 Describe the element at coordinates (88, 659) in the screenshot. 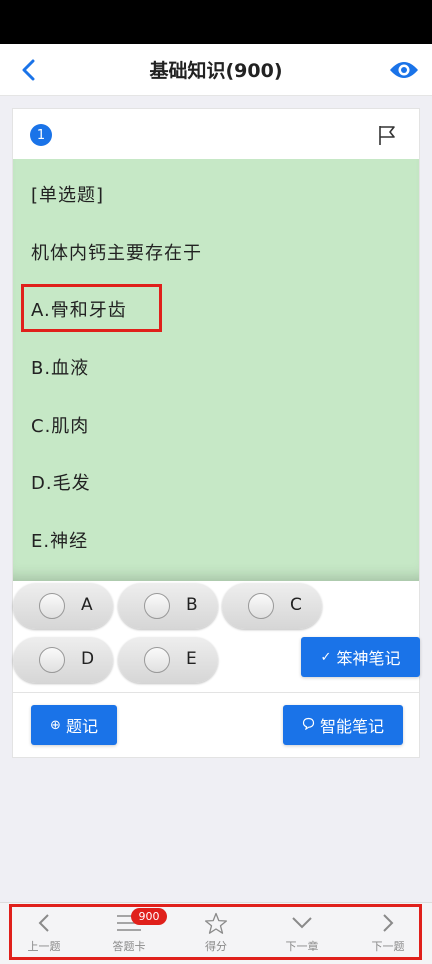

I see `choice-d-label: D` at that location.